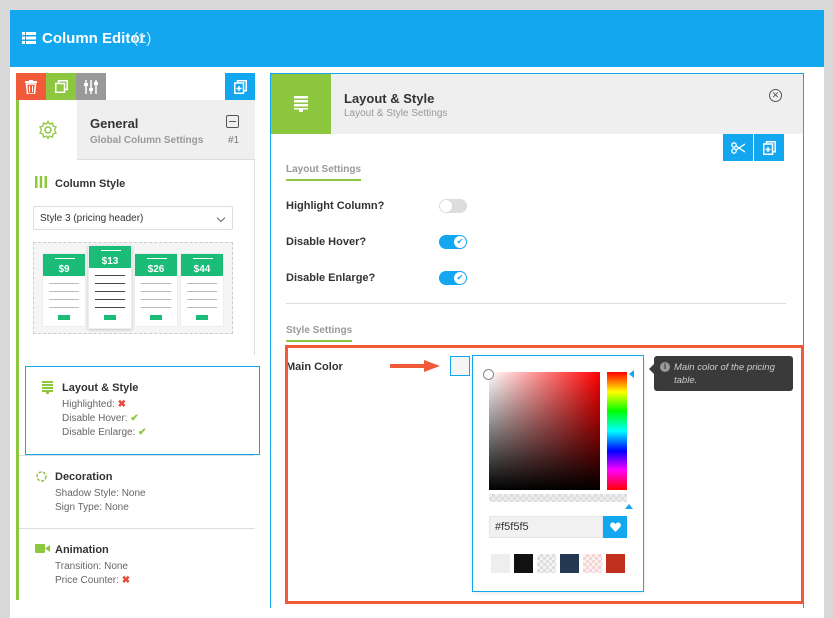 The image size is (834, 618). Describe the element at coordinates (100, 493) in the screenshot. I see `decoration-shadow: Shadow Style: None` at that location.